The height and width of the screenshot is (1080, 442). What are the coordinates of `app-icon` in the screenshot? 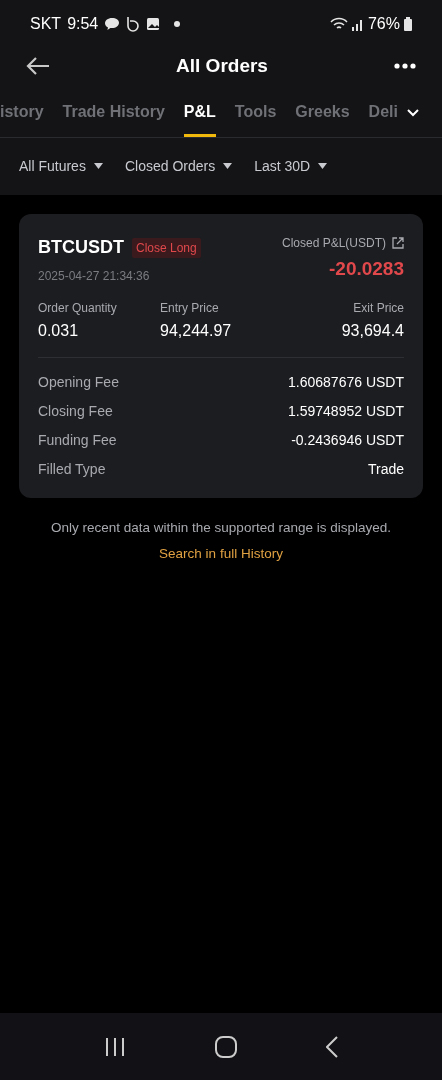 It's located at (133, 24).